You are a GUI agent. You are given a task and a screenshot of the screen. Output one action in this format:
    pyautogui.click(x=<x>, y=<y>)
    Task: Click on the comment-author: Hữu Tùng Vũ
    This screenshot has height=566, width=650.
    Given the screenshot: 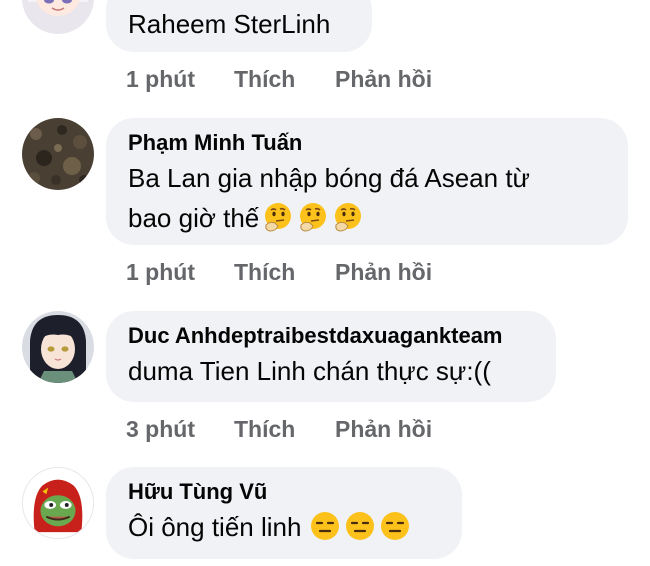 What is the action you would take?
    pyautogui.click(x=284, y=492)
    